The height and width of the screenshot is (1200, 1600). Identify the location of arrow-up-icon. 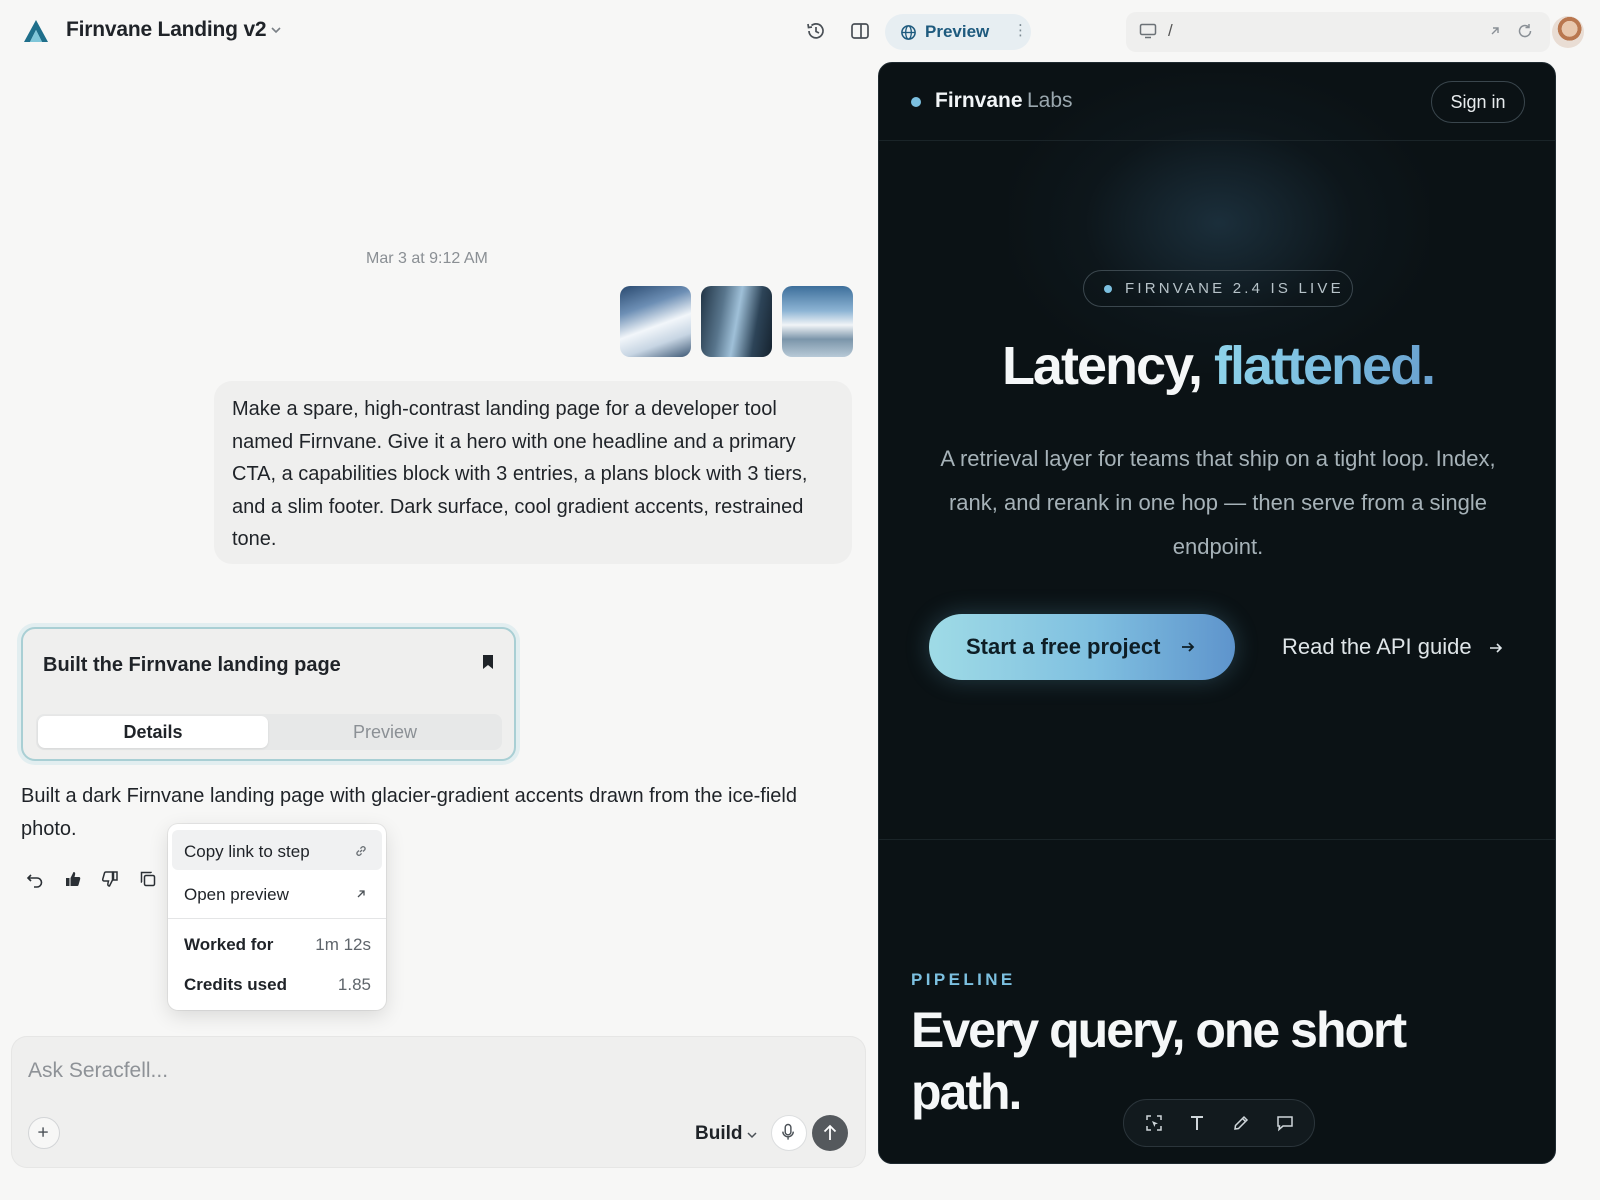
(830, 1132).